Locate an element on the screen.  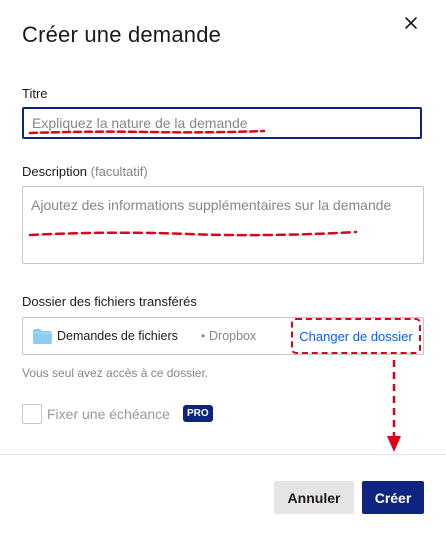
description-optional-hint: (facultatif) is located at coordinates (119, 171).